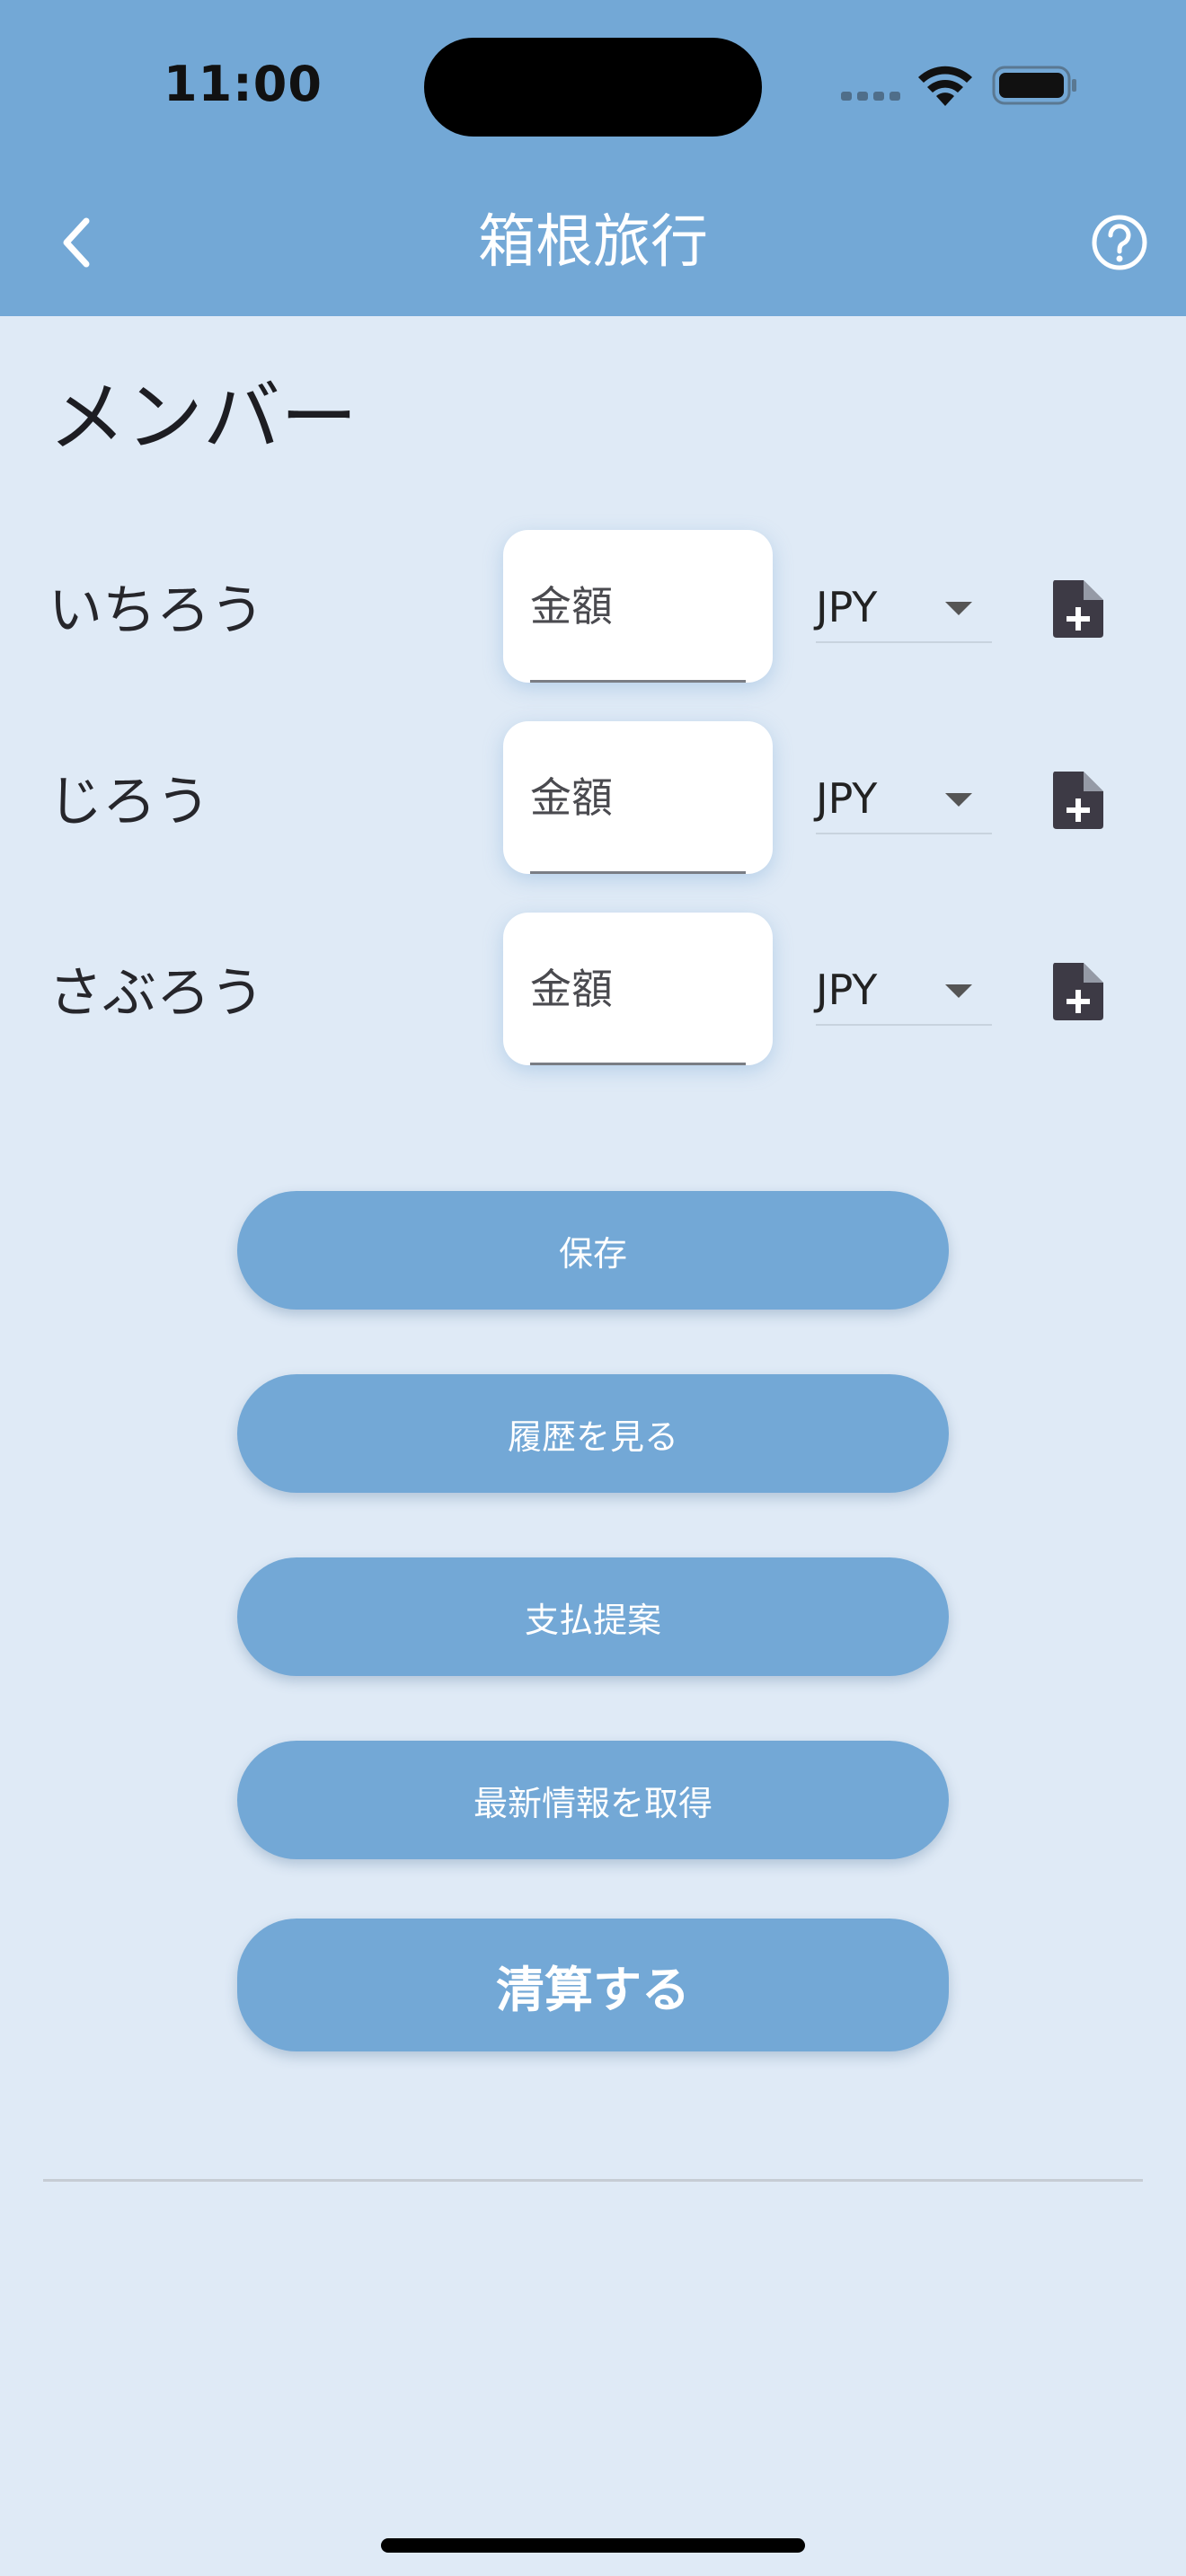 The width and height of the screenshot is (1186, 2576). What do you see at coordinates (156, 610) in the screenshot?
I see `member-name: いちろう` at bounding box center [156, 610].